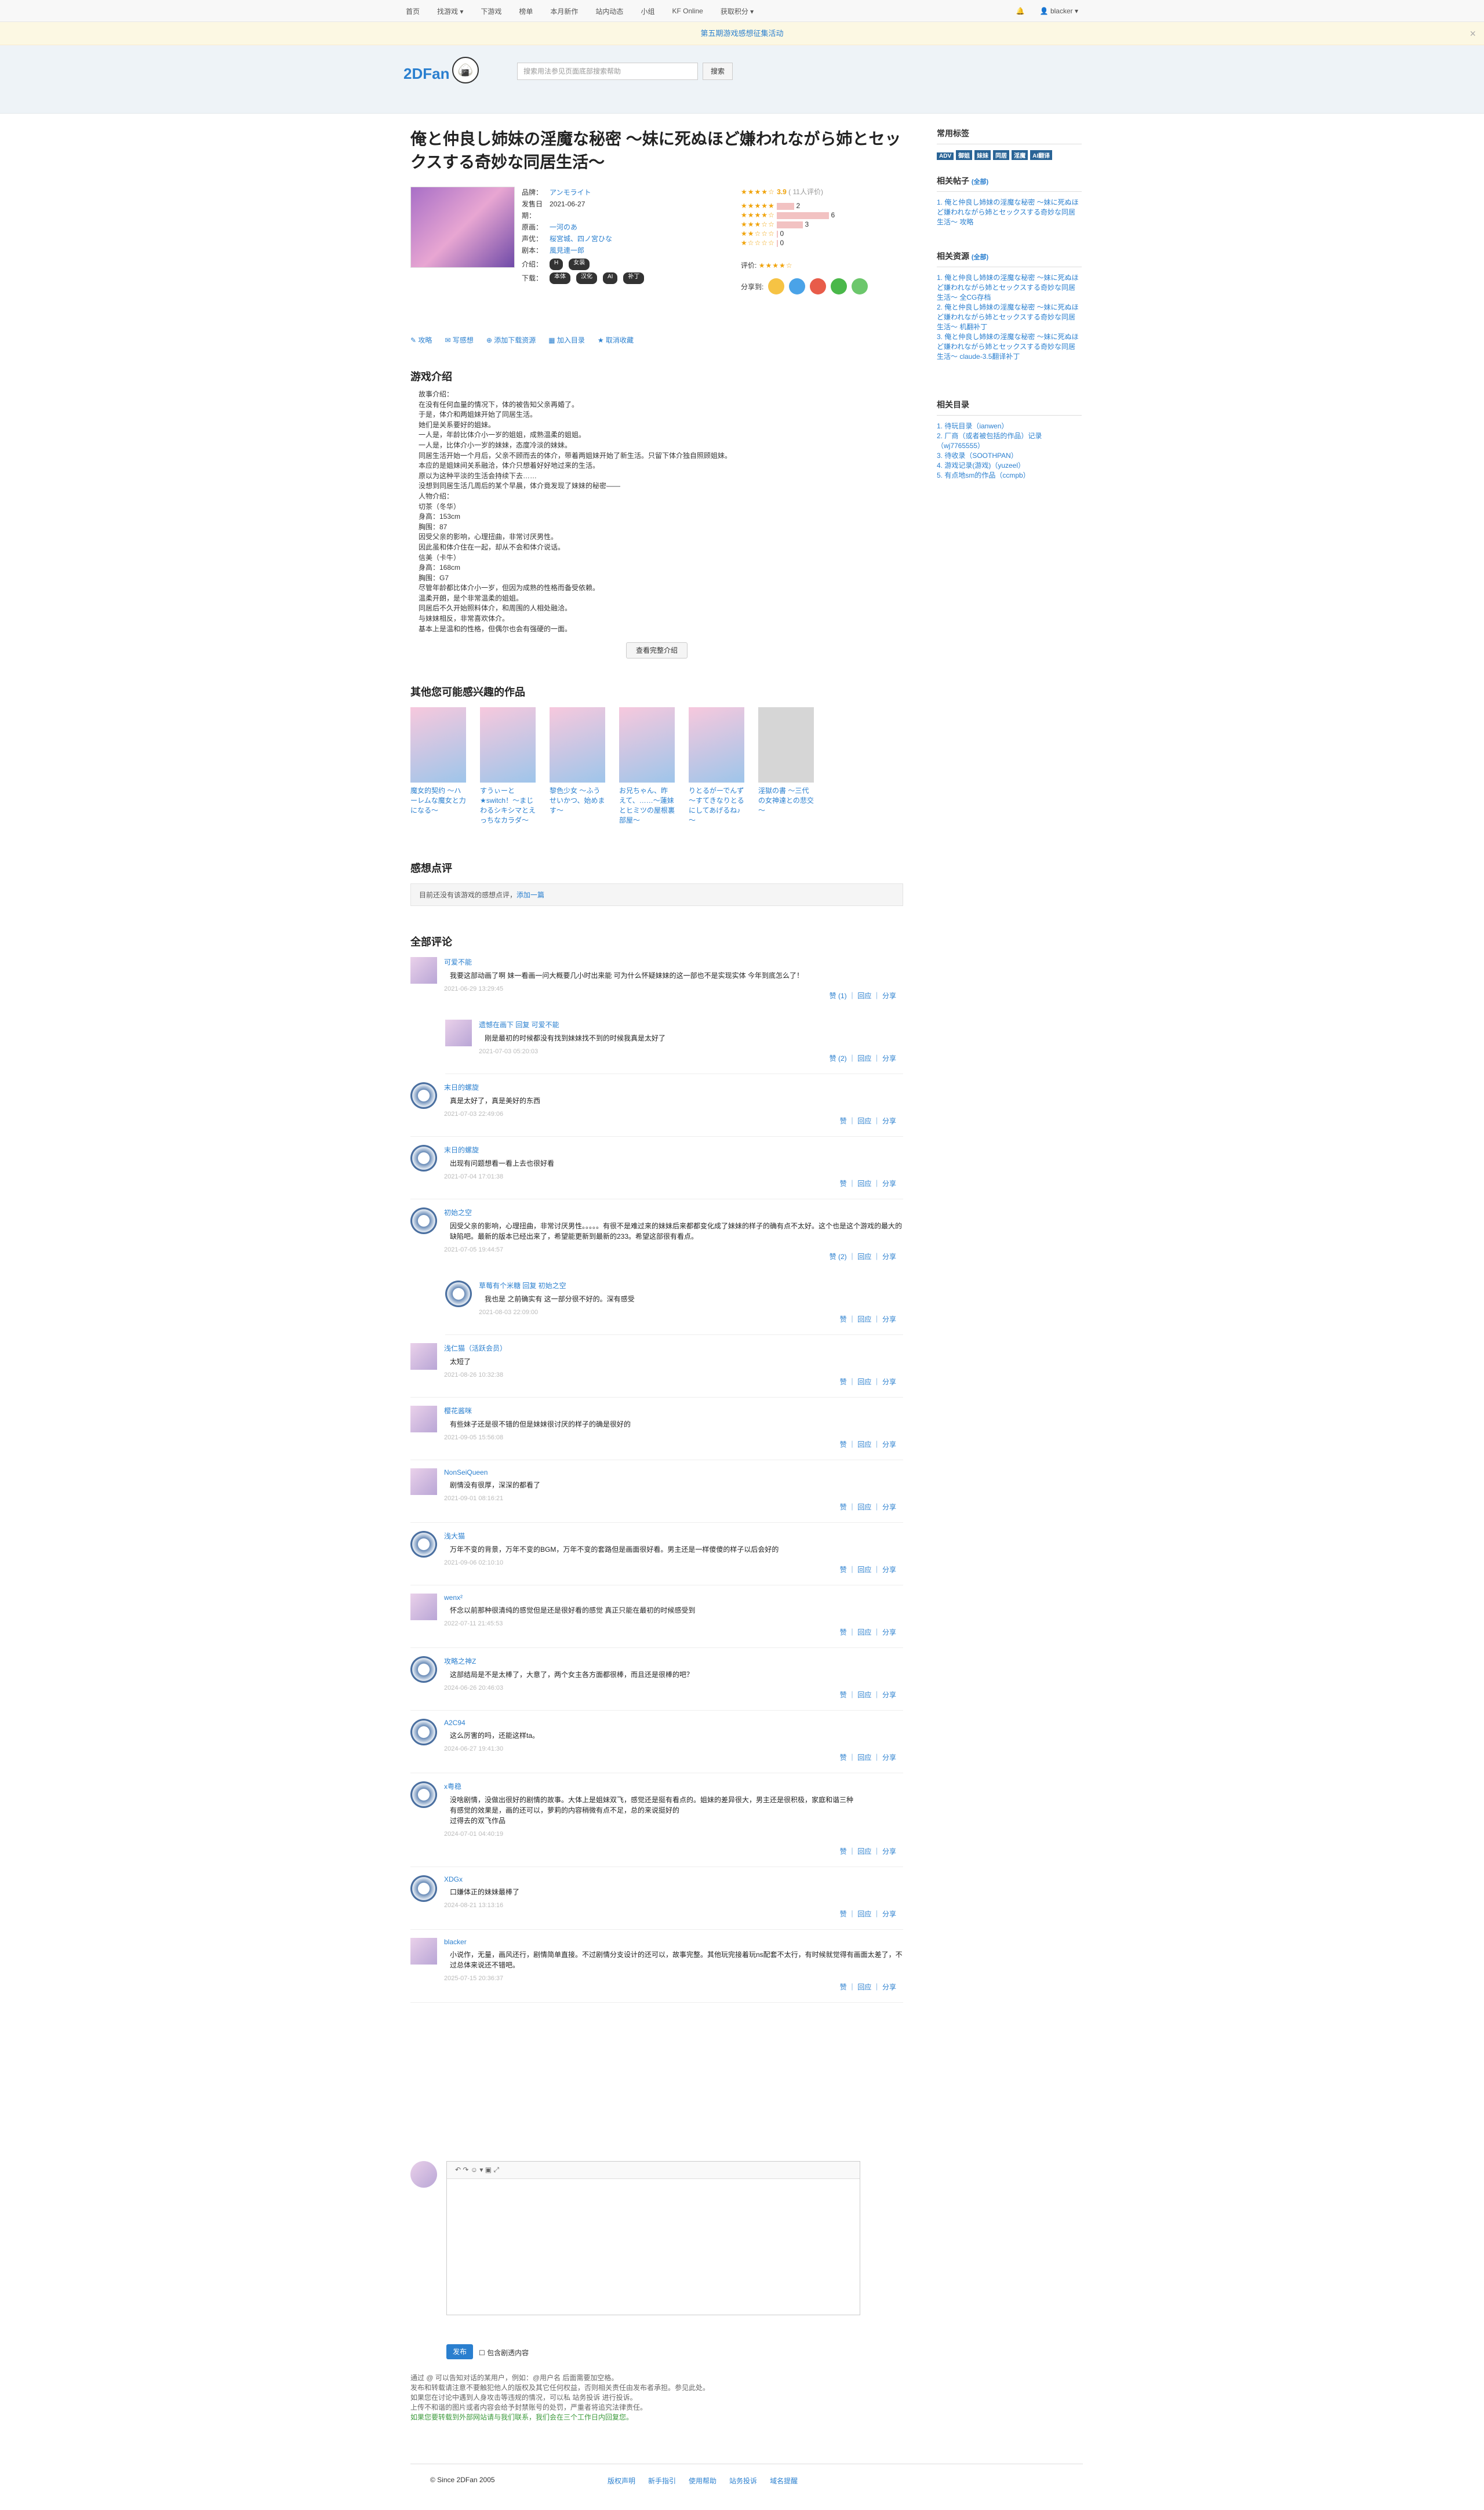 This screenshot has height=2510, width=1484. What do you see at coordinates (980, 257) in the screenshot?
I see `res-all-link: (全部)` at bounding box center [980, 257].